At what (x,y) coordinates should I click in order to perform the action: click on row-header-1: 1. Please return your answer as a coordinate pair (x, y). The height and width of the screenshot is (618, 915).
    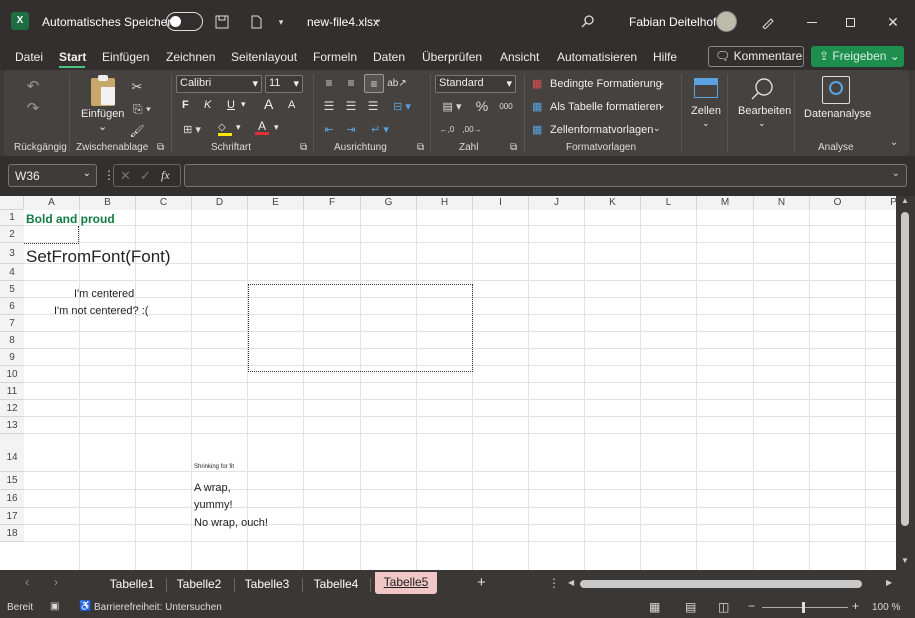
    Looking at the image, I should click on (12, 218).